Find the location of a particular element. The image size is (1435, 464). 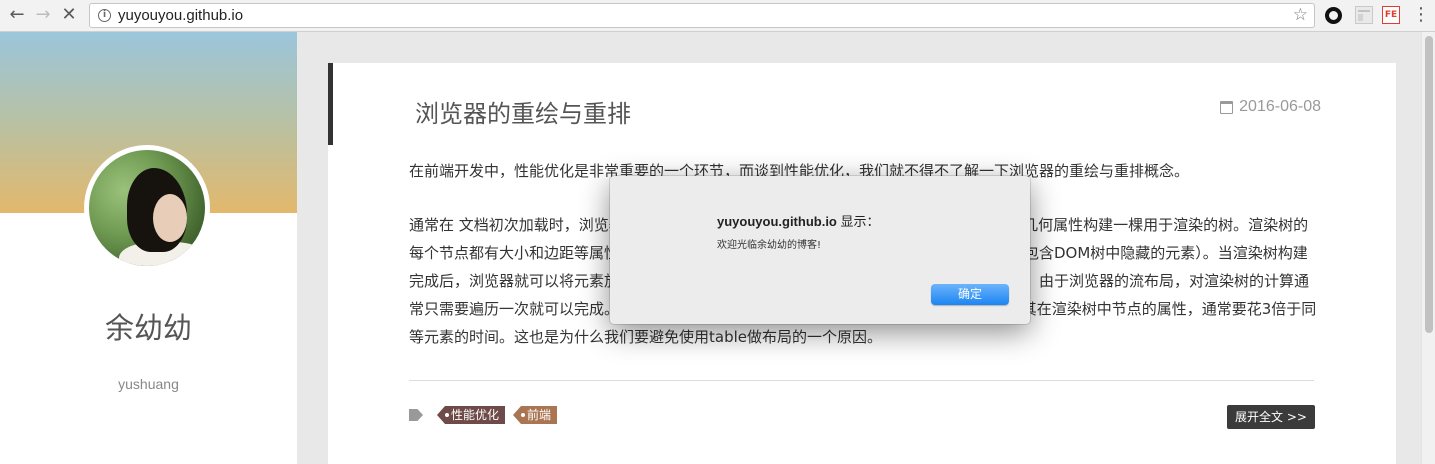

forward-arrow-icon: → is located at coordinates (43, 14).